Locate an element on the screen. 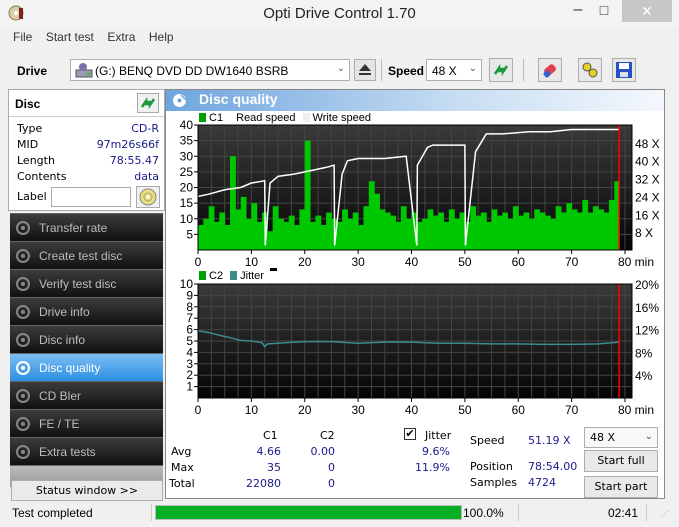  sidebar-item-label: Disc info is located at coordinates (62, 340).